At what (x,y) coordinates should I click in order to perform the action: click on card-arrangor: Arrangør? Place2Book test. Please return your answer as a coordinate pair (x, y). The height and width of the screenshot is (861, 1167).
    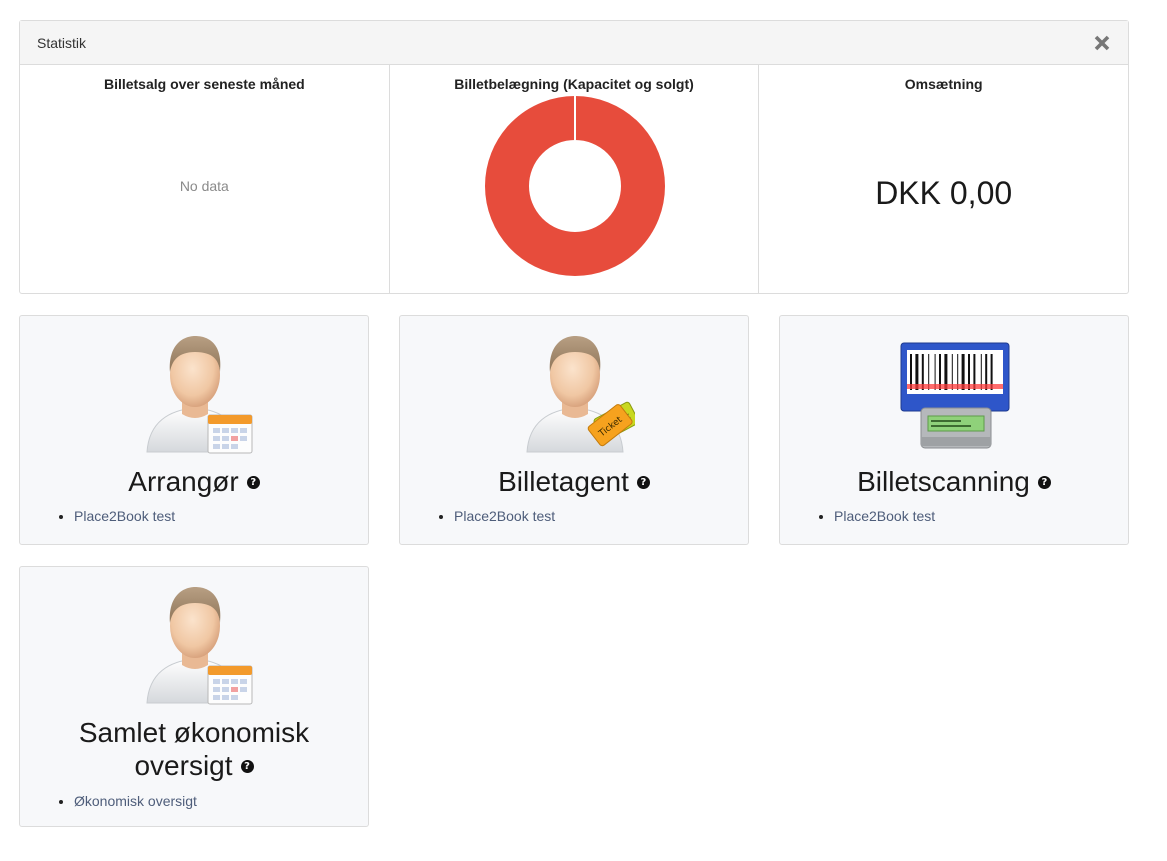
    Looking at the image, I should click on (194, 430).